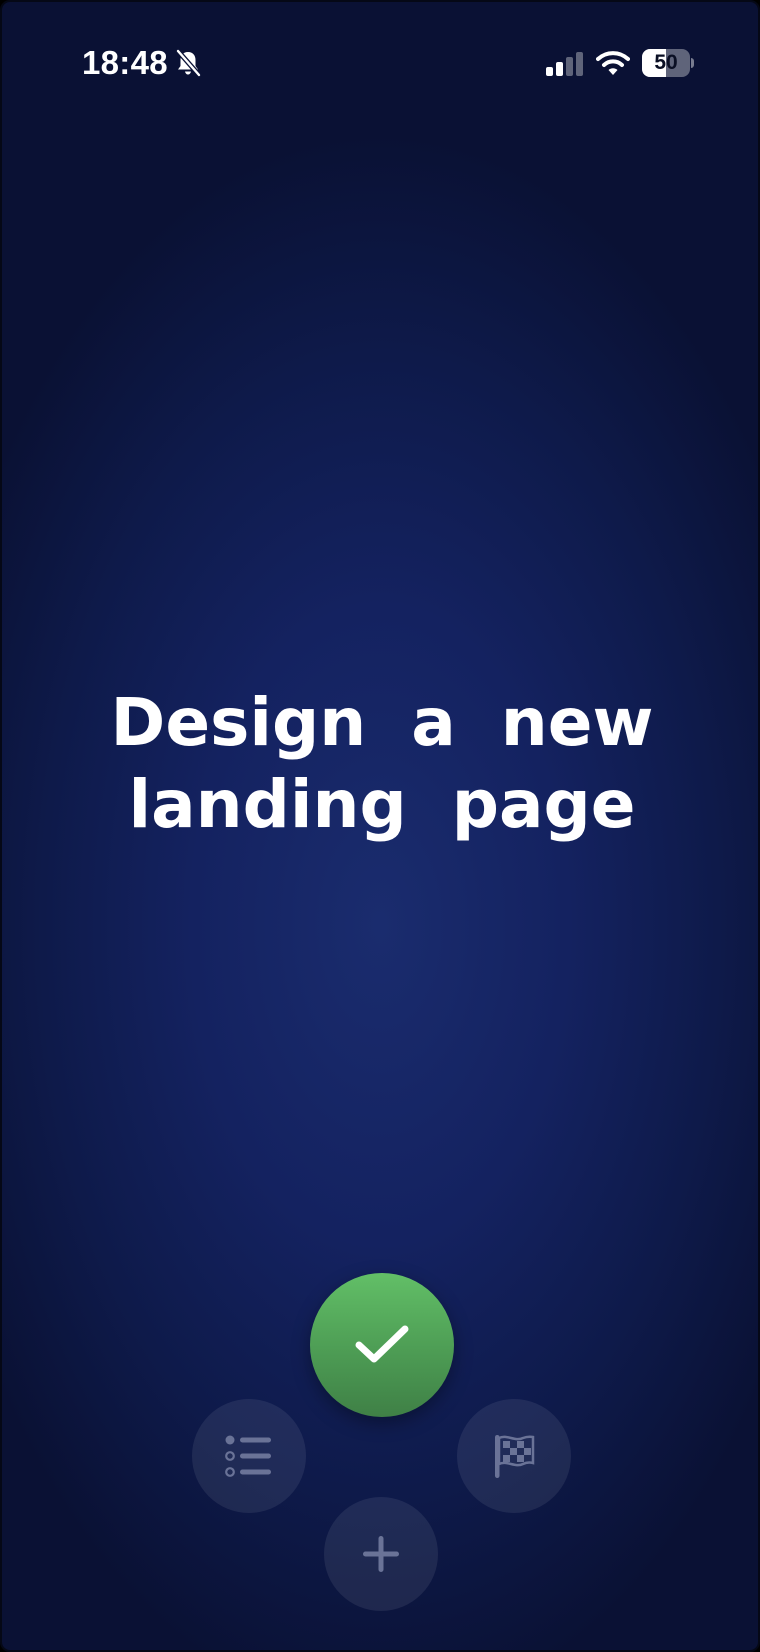 The image size is (760, 1652). Describe the element at coordinates (125, 62) in the screenshot. I see `status-time: 18:48` at that location.